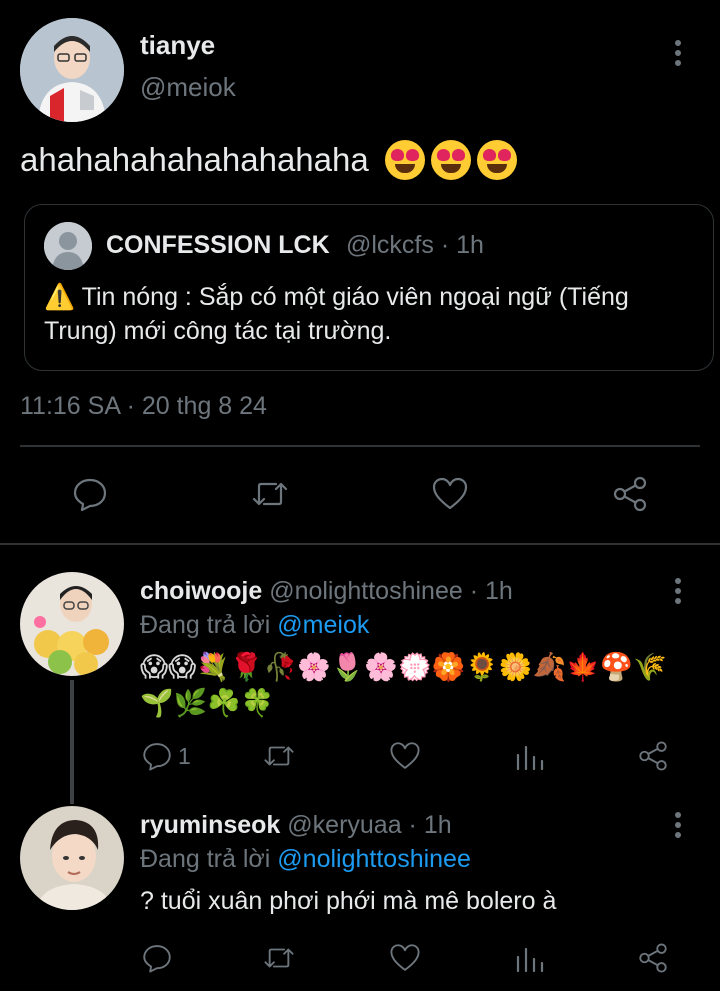 This screenshot has width=720, height=991. What do you see at coordinates (184, 755) in the screenshot?
I see `reply-count: 1` at bounding box center [184, 755].